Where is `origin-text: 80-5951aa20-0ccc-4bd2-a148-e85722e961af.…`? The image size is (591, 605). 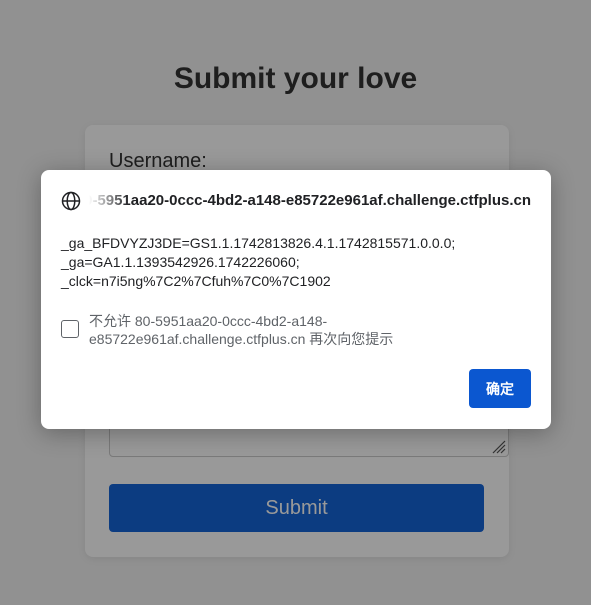 origin-text: 80-5951aa20-0ccc-4bd2-a148-e85722e961af.… is located at coordinates (310, 200).